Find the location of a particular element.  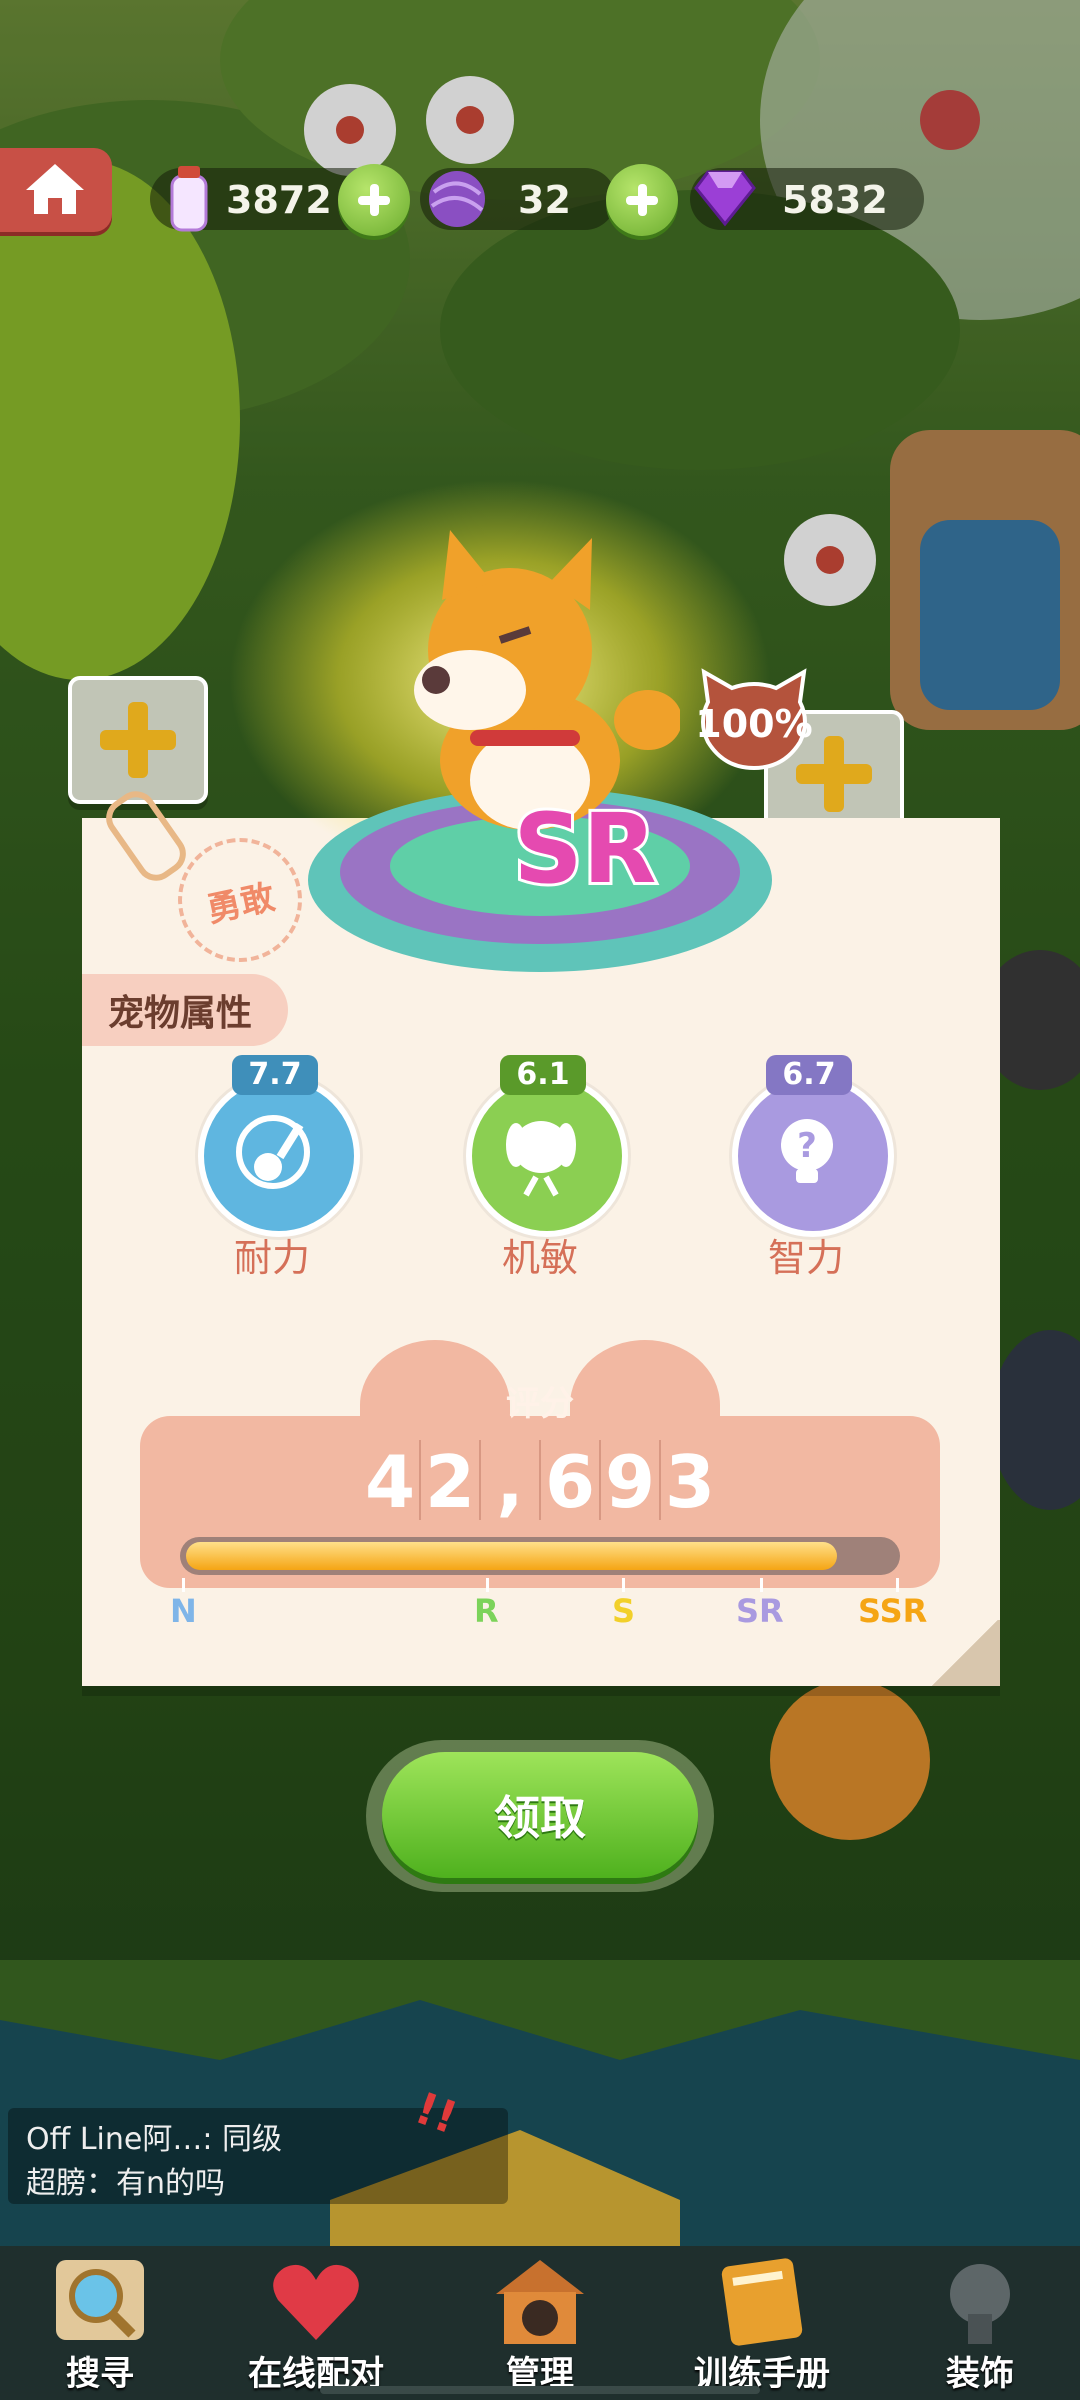

decoration-icon is located at coordinates (980, 2304).